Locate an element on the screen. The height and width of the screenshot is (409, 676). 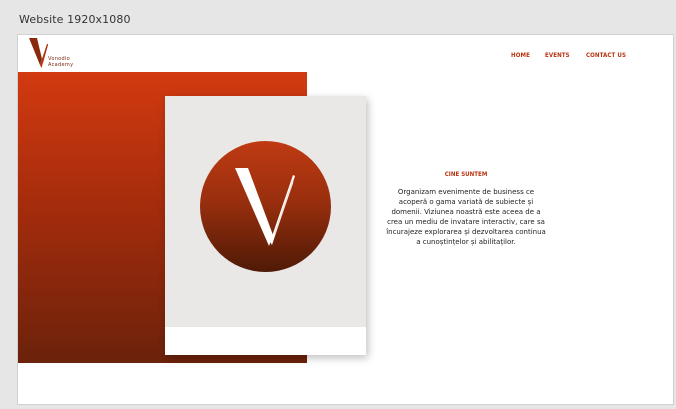
artboard-label: Website 1920x1080 is located at coordinates (75, 19).